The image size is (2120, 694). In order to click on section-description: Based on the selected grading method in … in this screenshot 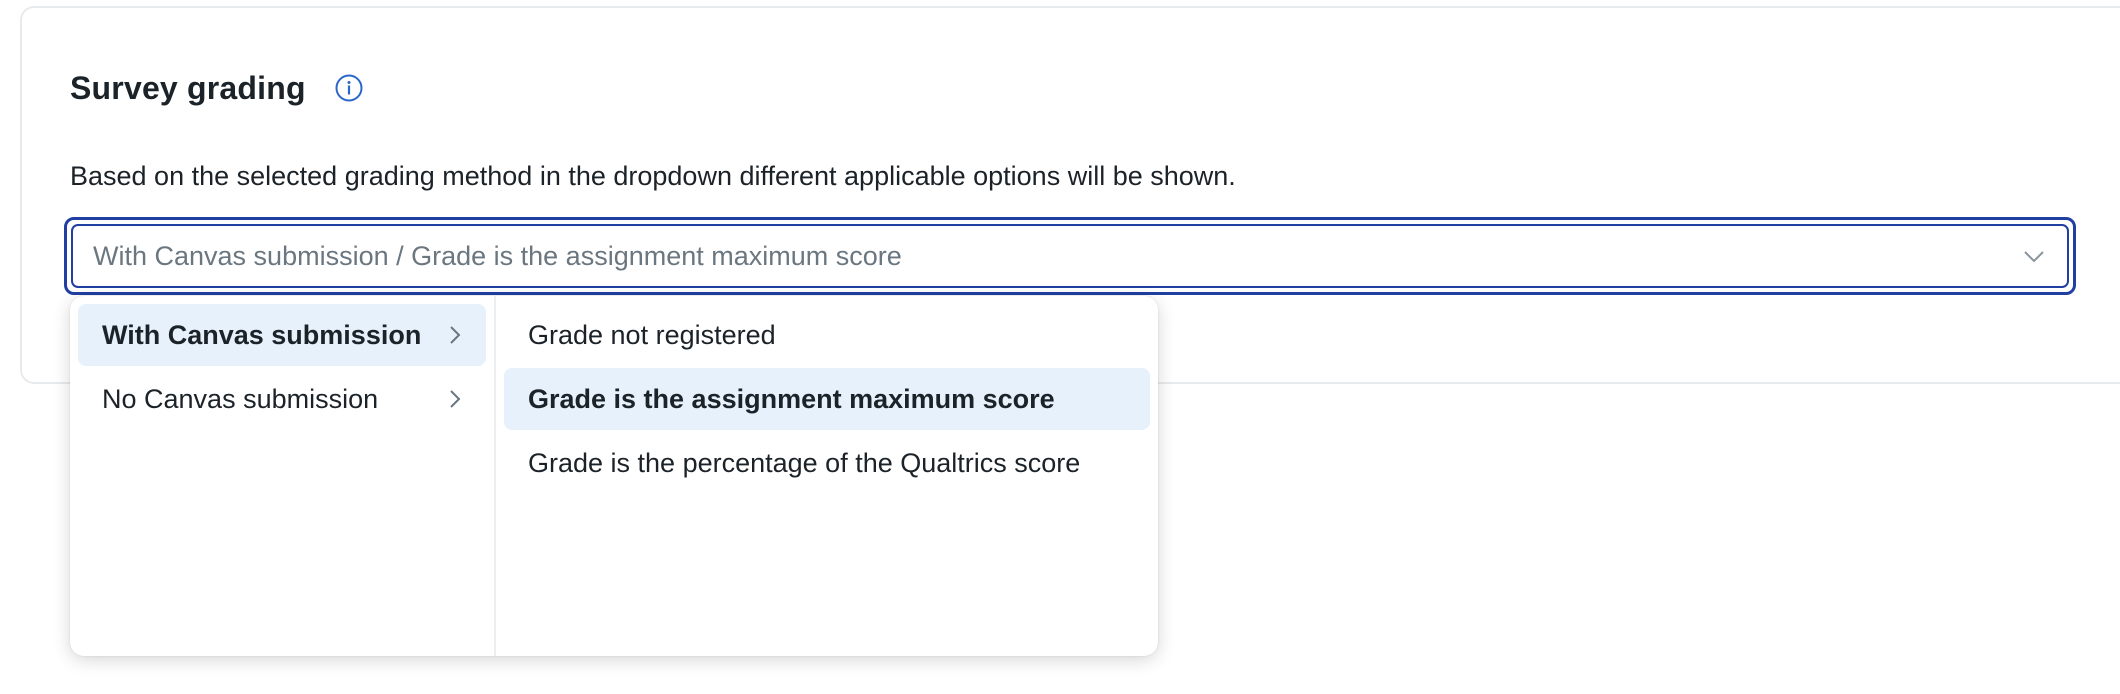, I will do `click(653, 176)`.